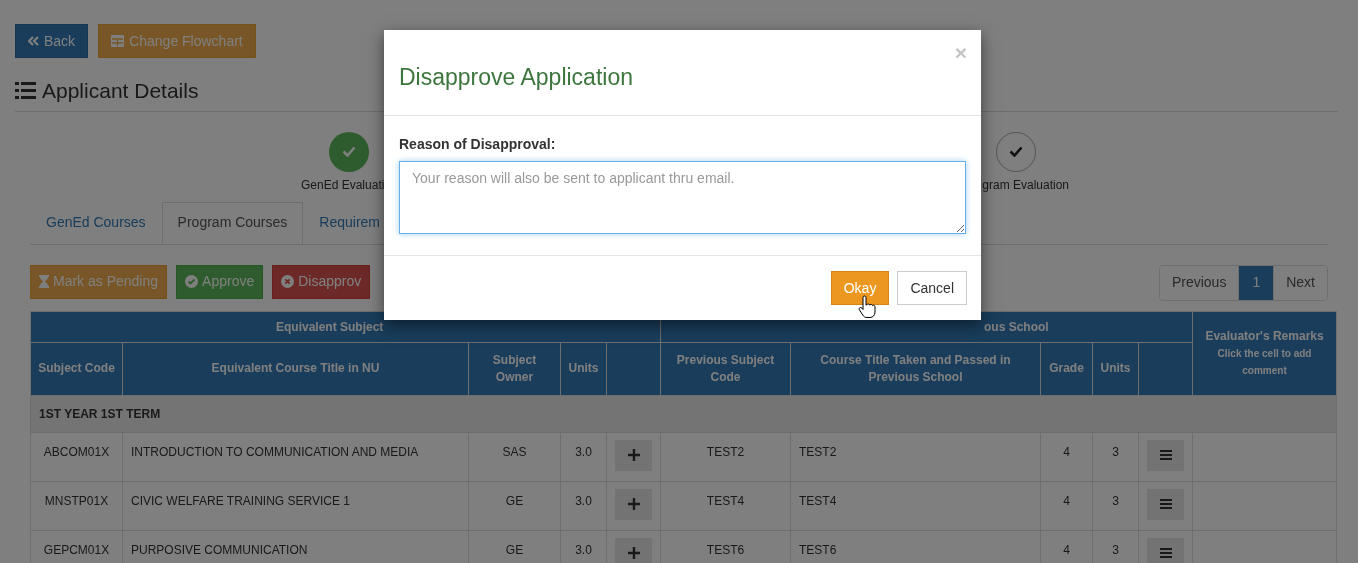 The height and width of the screenshot is (563, 1358). Describe the element at coordinates (76, 505) in the screenshot. I see `table-cell: MNSTP01X` at that location.